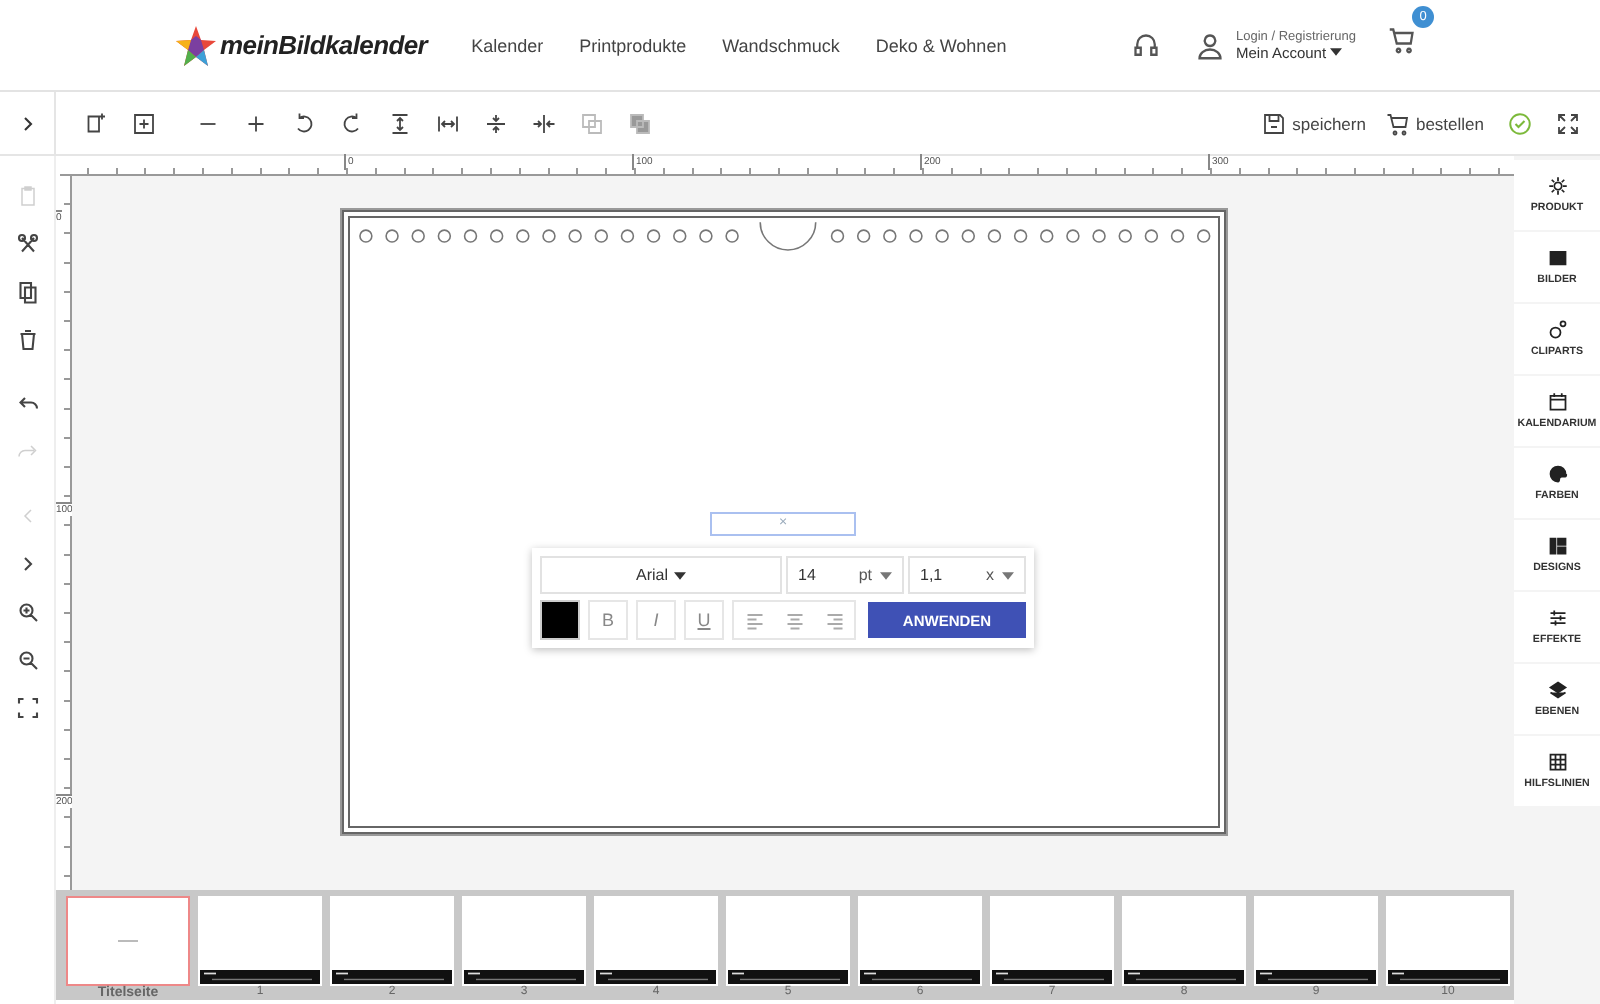 This screenshot has width=1600, height=1004. Describe the element at coordinates (633, 45) in the screenshot. I see `nav-link: Printprodukte` at that location.